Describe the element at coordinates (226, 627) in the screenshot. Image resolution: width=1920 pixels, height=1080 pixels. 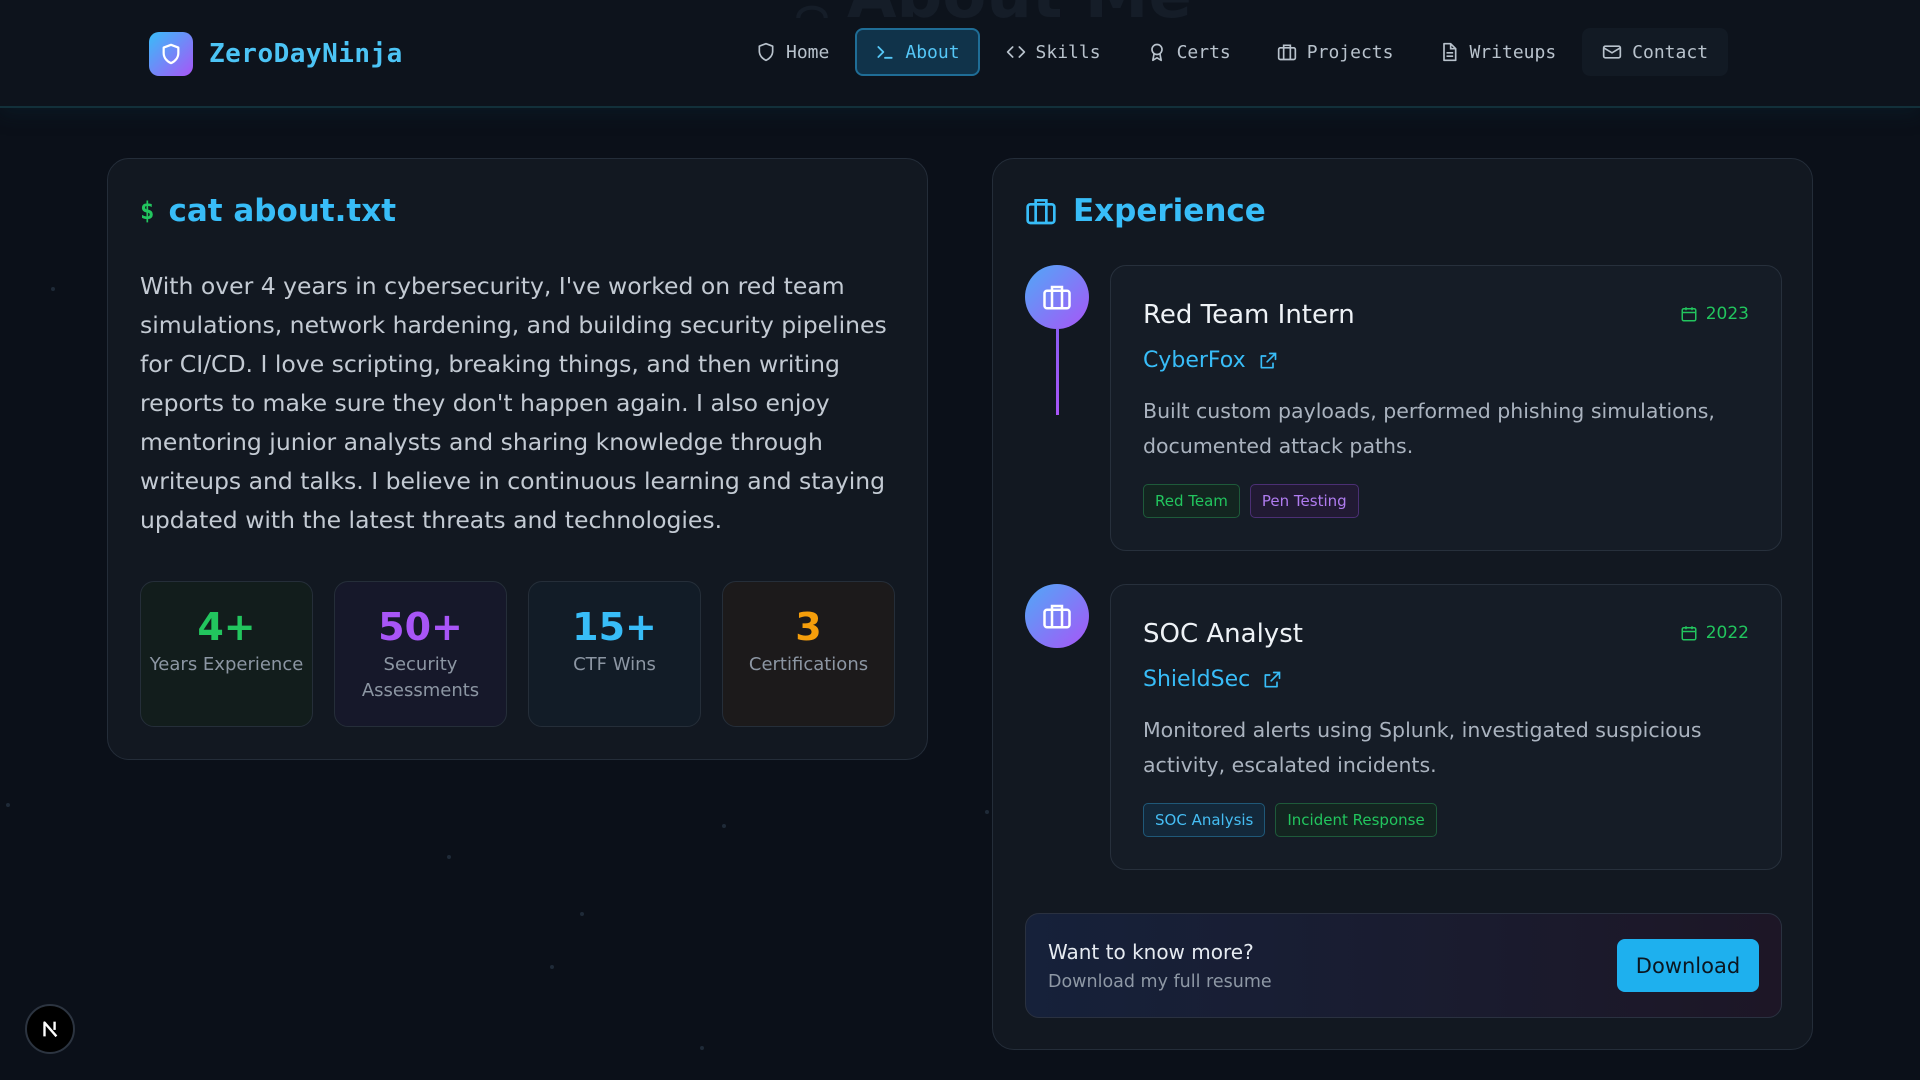
I see `stat-value: 4+` at that location.